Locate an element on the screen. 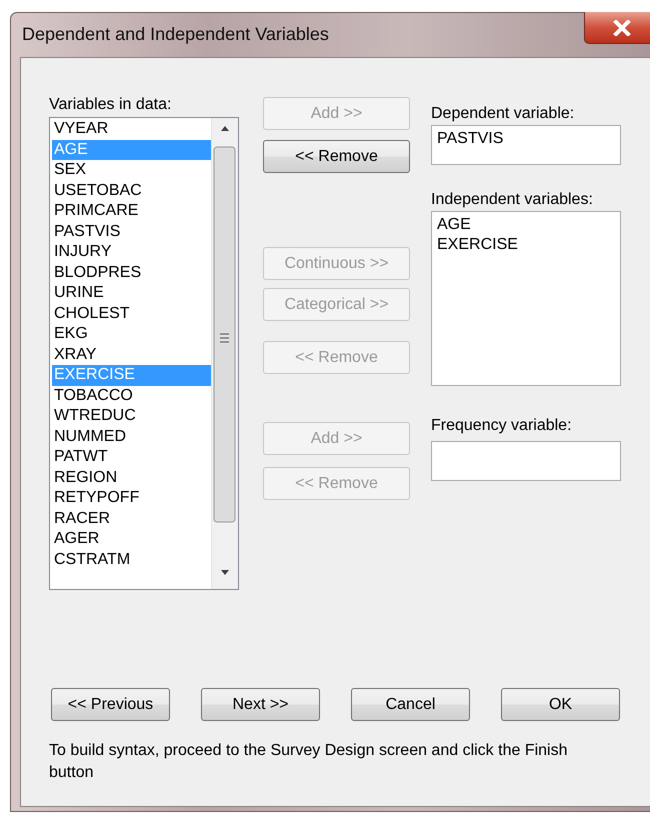 This screenshot has height=816, width=650. close-button is located at coordinates (617, 28).